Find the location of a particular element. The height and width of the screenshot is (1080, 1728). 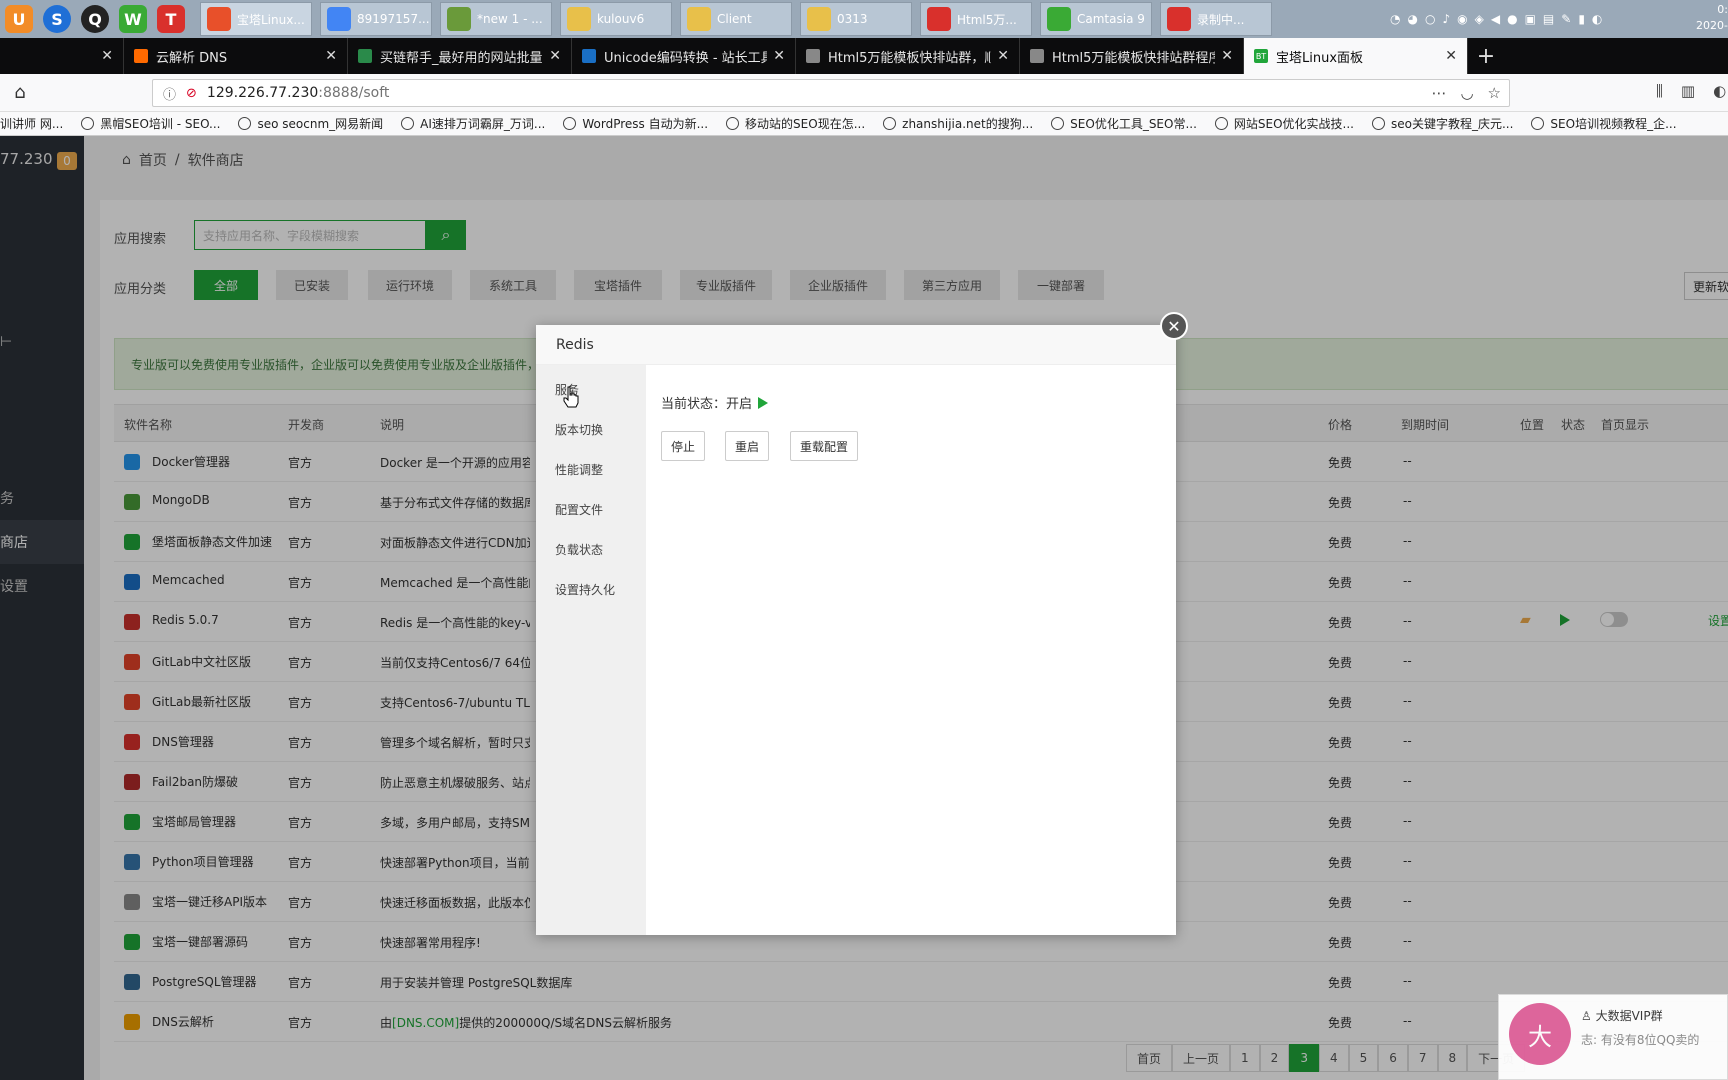

hand-cursor-icon is located at coordinates (571, 397).